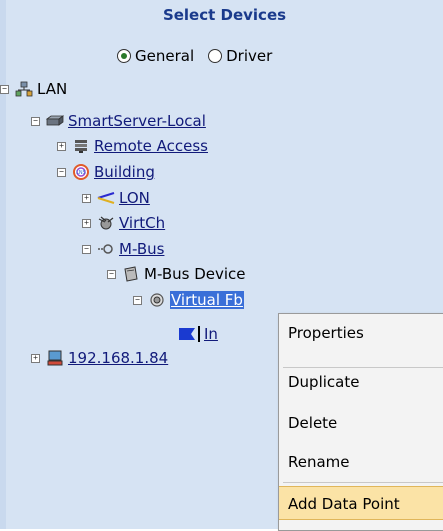 Image resolution: width=443 pixels, height=531 pixels. What do you see at coordinates (137, 121) in the screenshot?
I see `tree-label-smartserver: SmartServer-Local` at bounding box center [137, 121].